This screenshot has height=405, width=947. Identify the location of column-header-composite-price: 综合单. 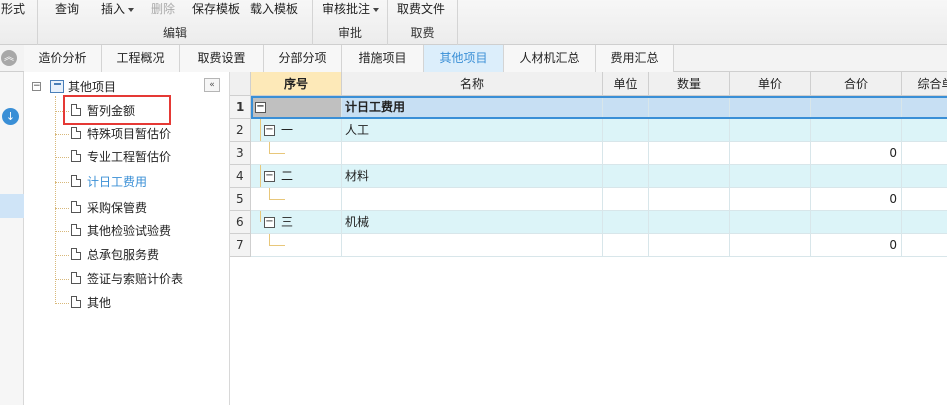
(924, 84).